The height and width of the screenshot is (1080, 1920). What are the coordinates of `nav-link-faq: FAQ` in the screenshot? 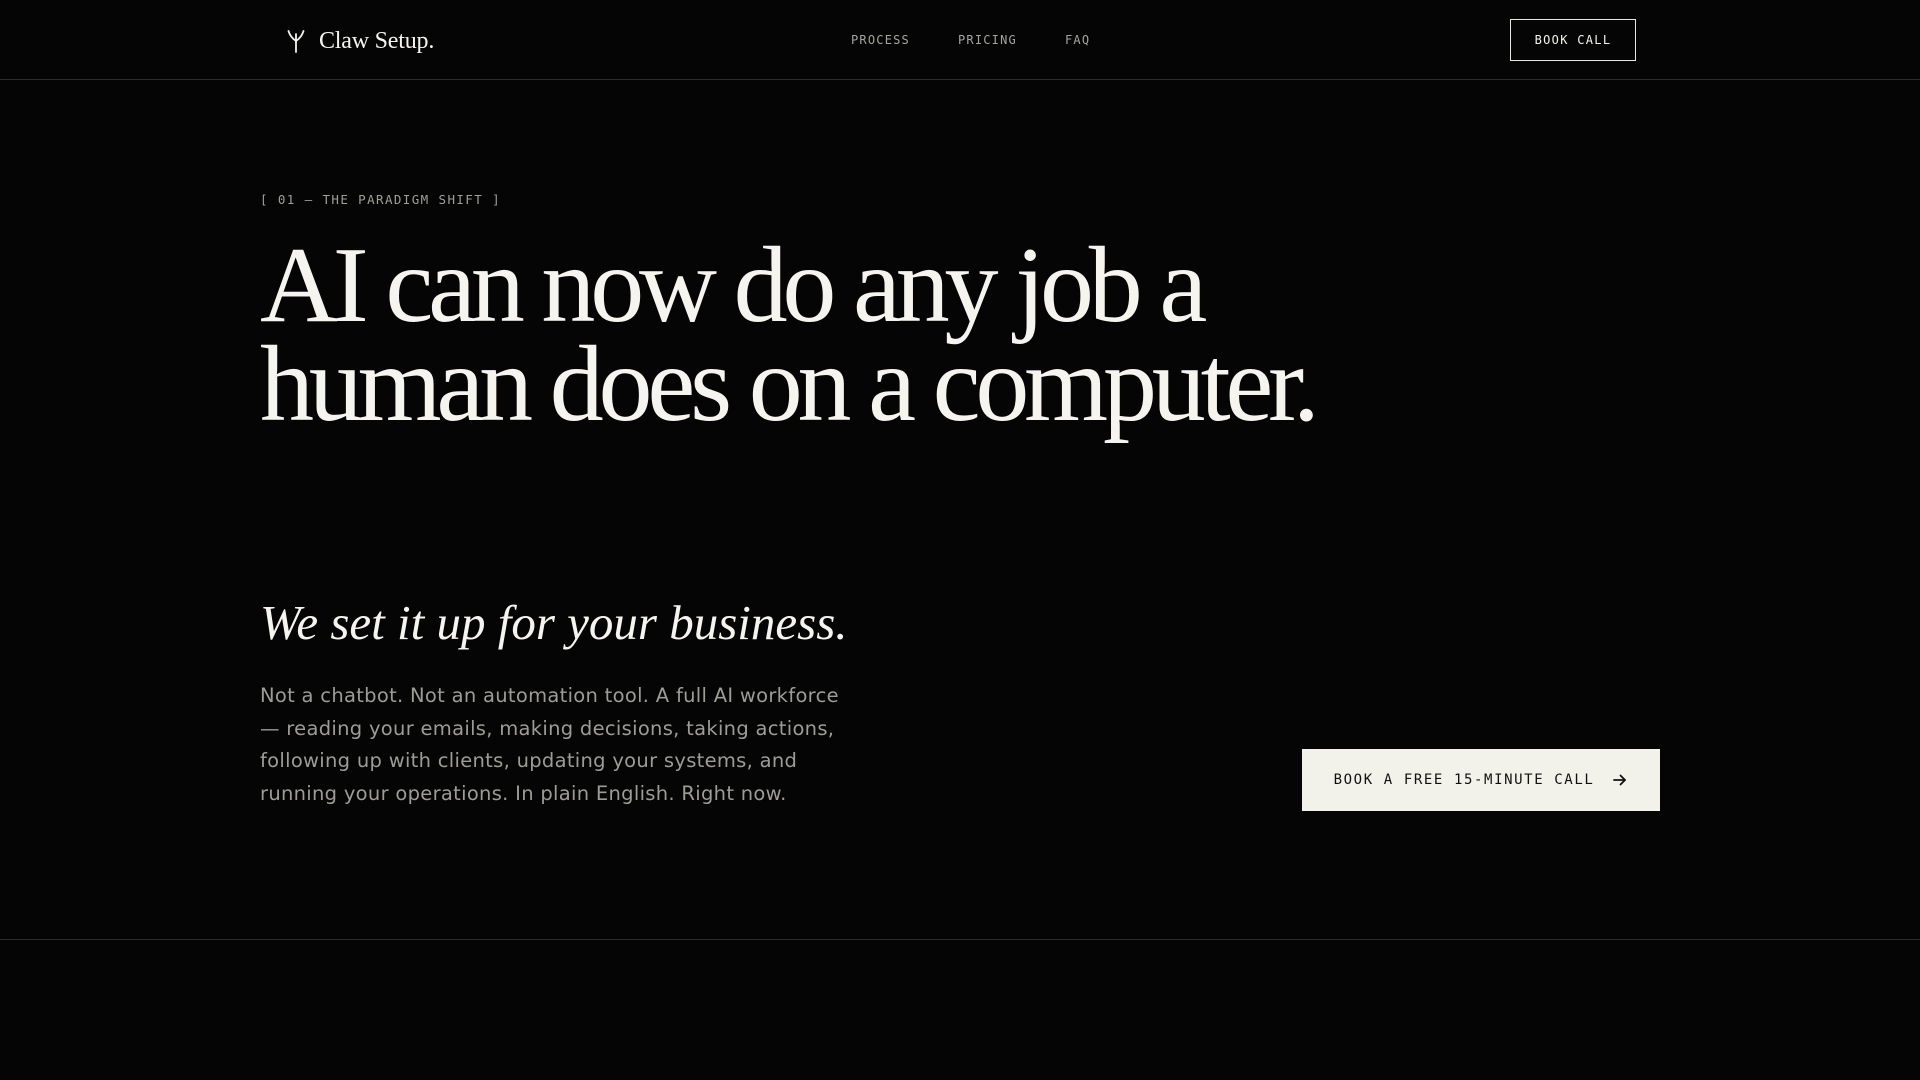 It's located at (1077, 40).